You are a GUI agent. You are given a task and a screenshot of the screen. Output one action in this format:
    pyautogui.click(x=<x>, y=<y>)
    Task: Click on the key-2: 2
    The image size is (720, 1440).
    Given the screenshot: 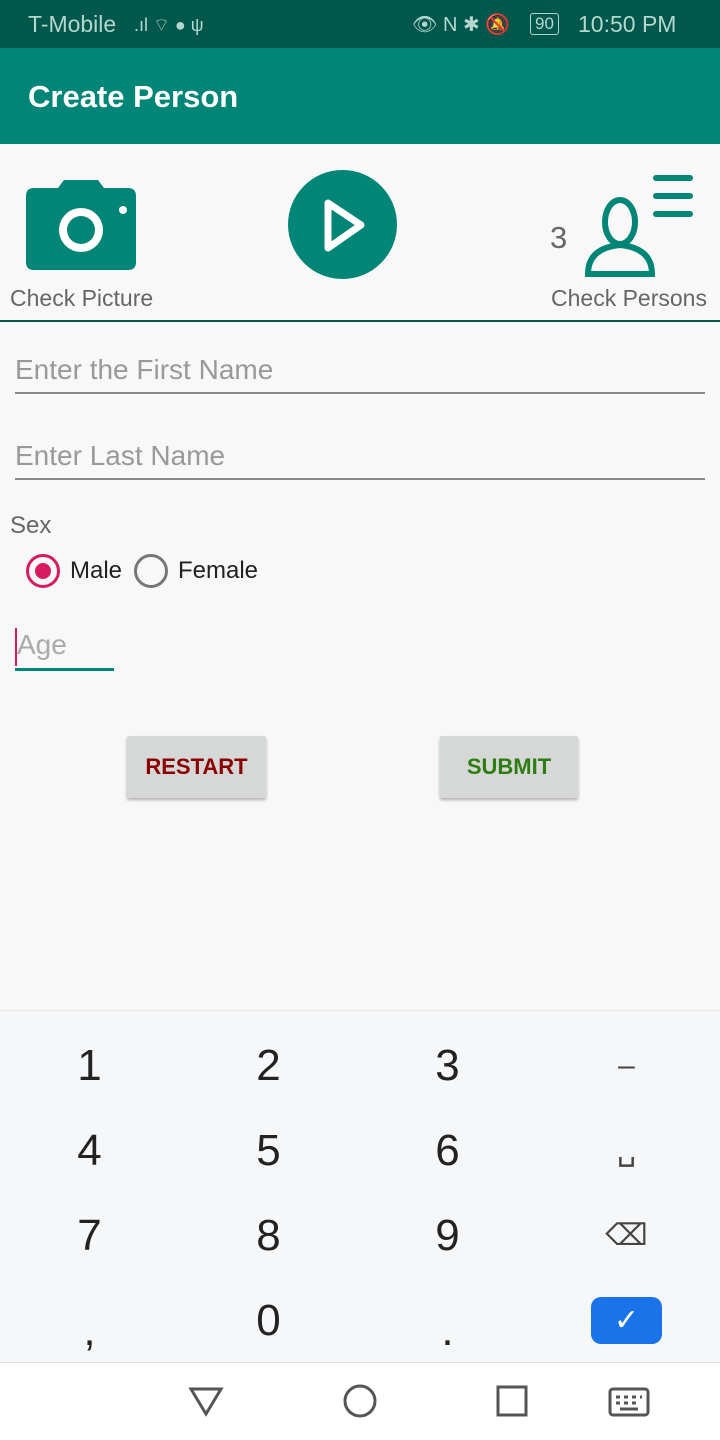 What is the action you would take?
    pyautogui.click(x=268, y=1065)
    